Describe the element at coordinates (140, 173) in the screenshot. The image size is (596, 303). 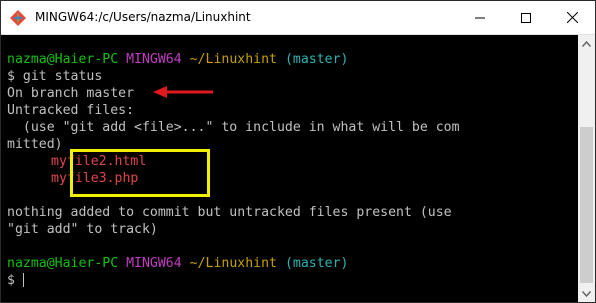
I see `untracked-files-highlight` at that location.